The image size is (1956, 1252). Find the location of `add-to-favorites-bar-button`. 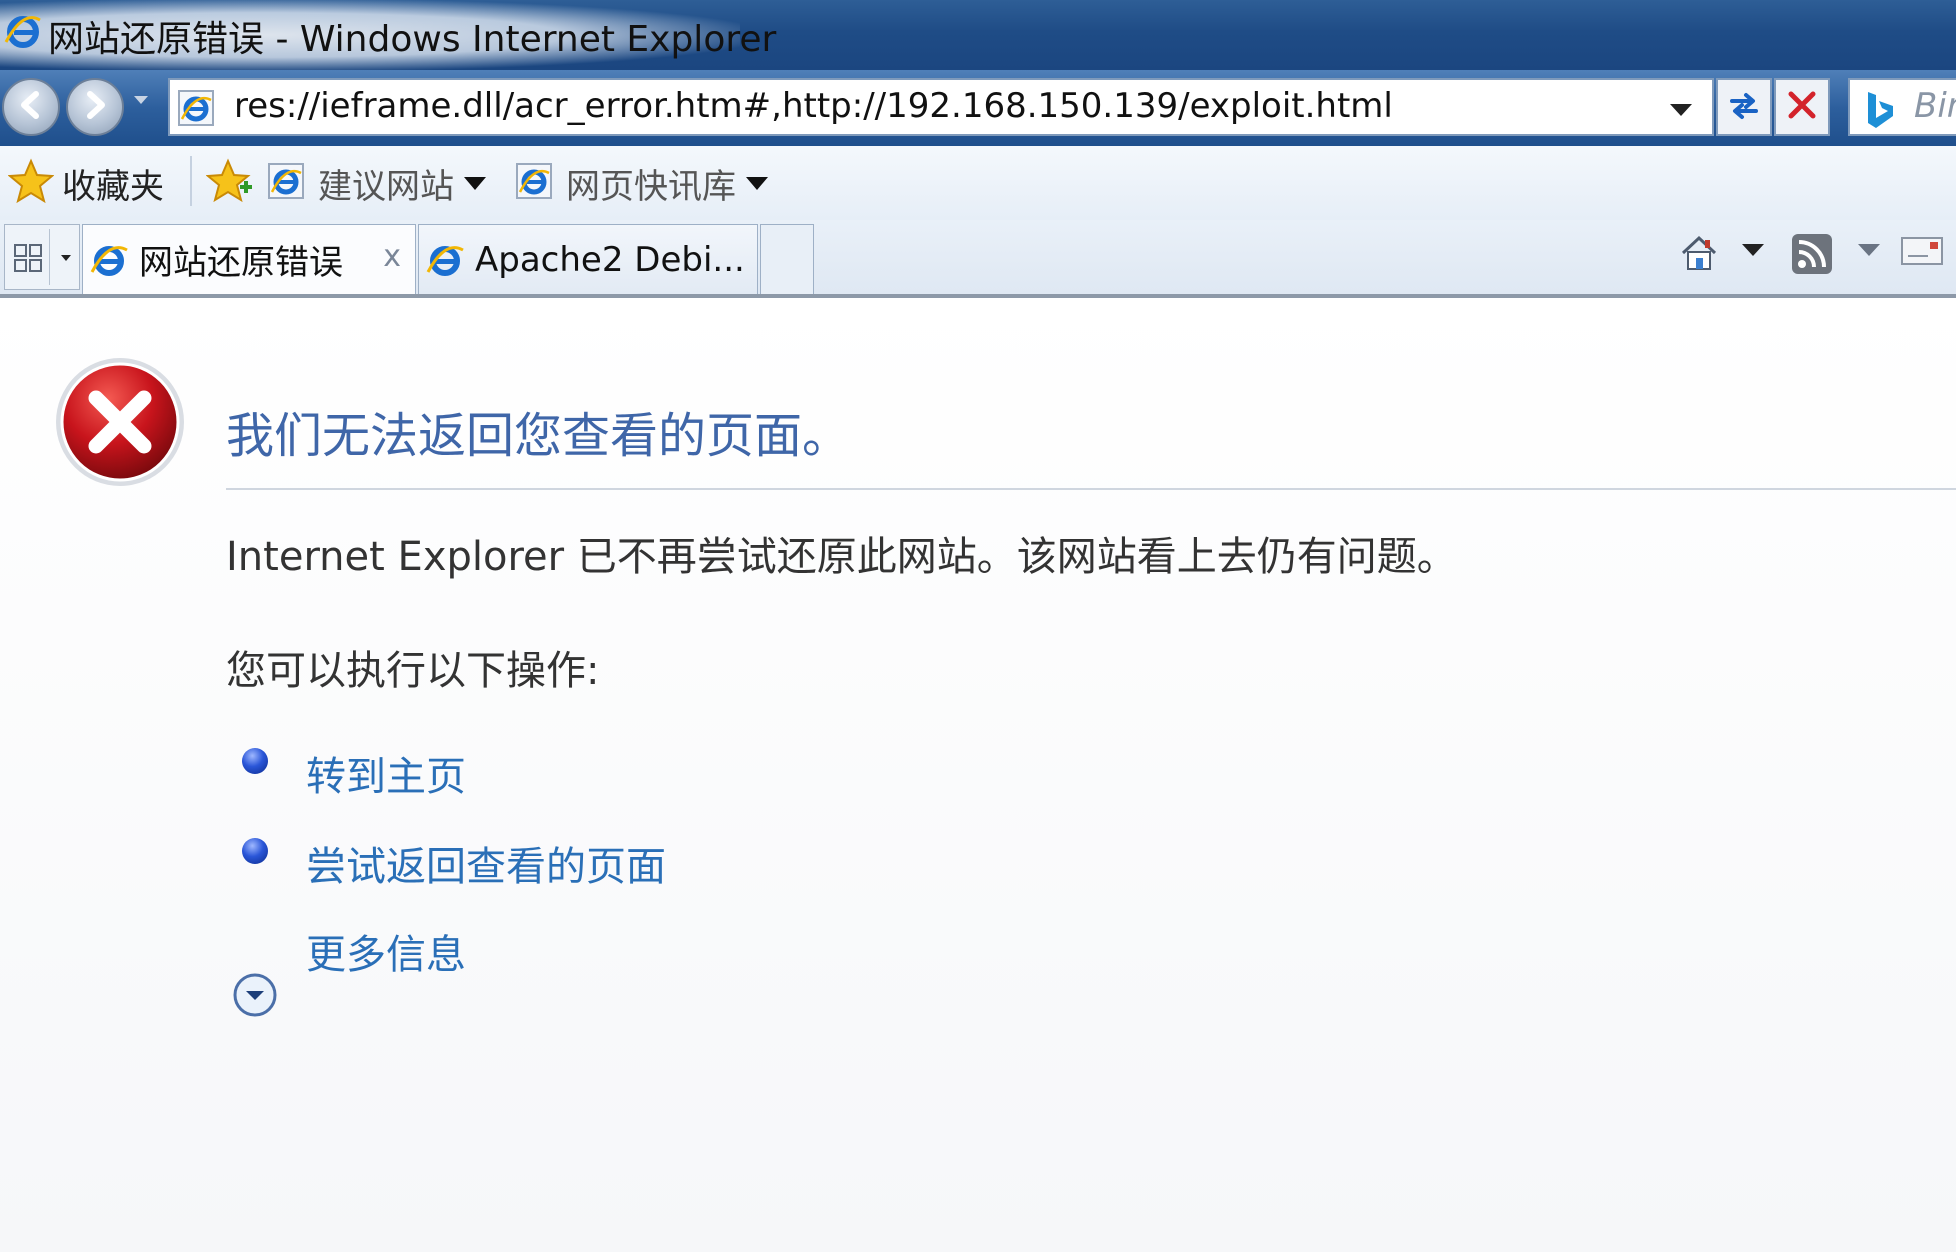

add-to-favorites-bar-button is located at coordinates (229, 183).